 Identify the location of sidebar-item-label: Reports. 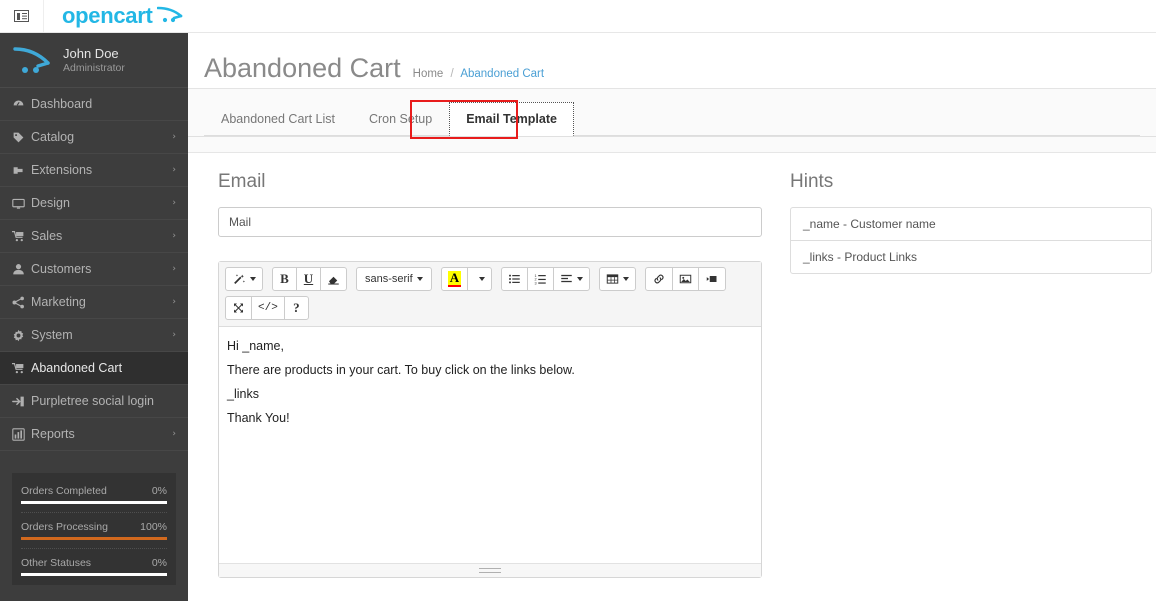
(53, 434).